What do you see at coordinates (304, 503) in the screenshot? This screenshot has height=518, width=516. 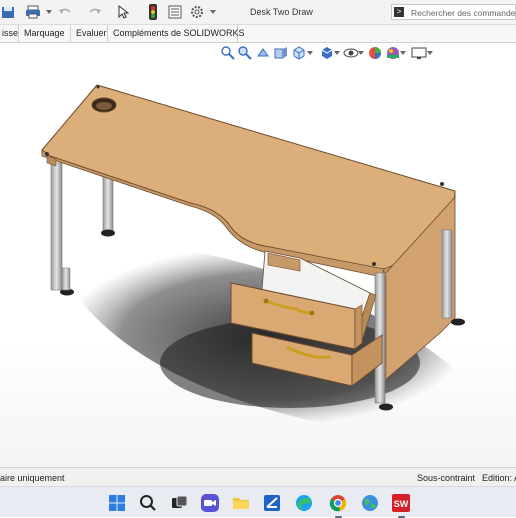 I see `edge-browser-icon` at bounding box center [304, 503].